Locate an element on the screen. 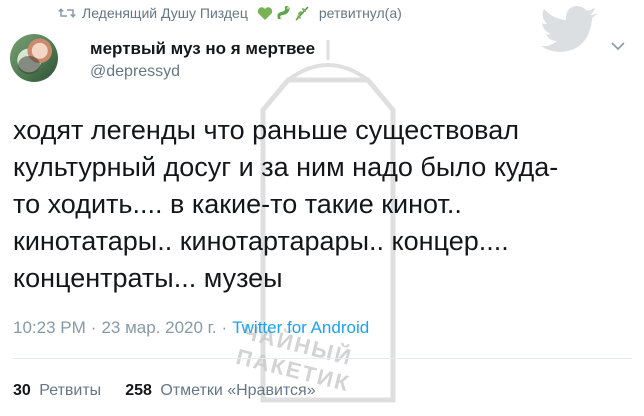 The width and height of the screenshot is (644, 416). retweeter-emoji is located at coordinates (283, 13).